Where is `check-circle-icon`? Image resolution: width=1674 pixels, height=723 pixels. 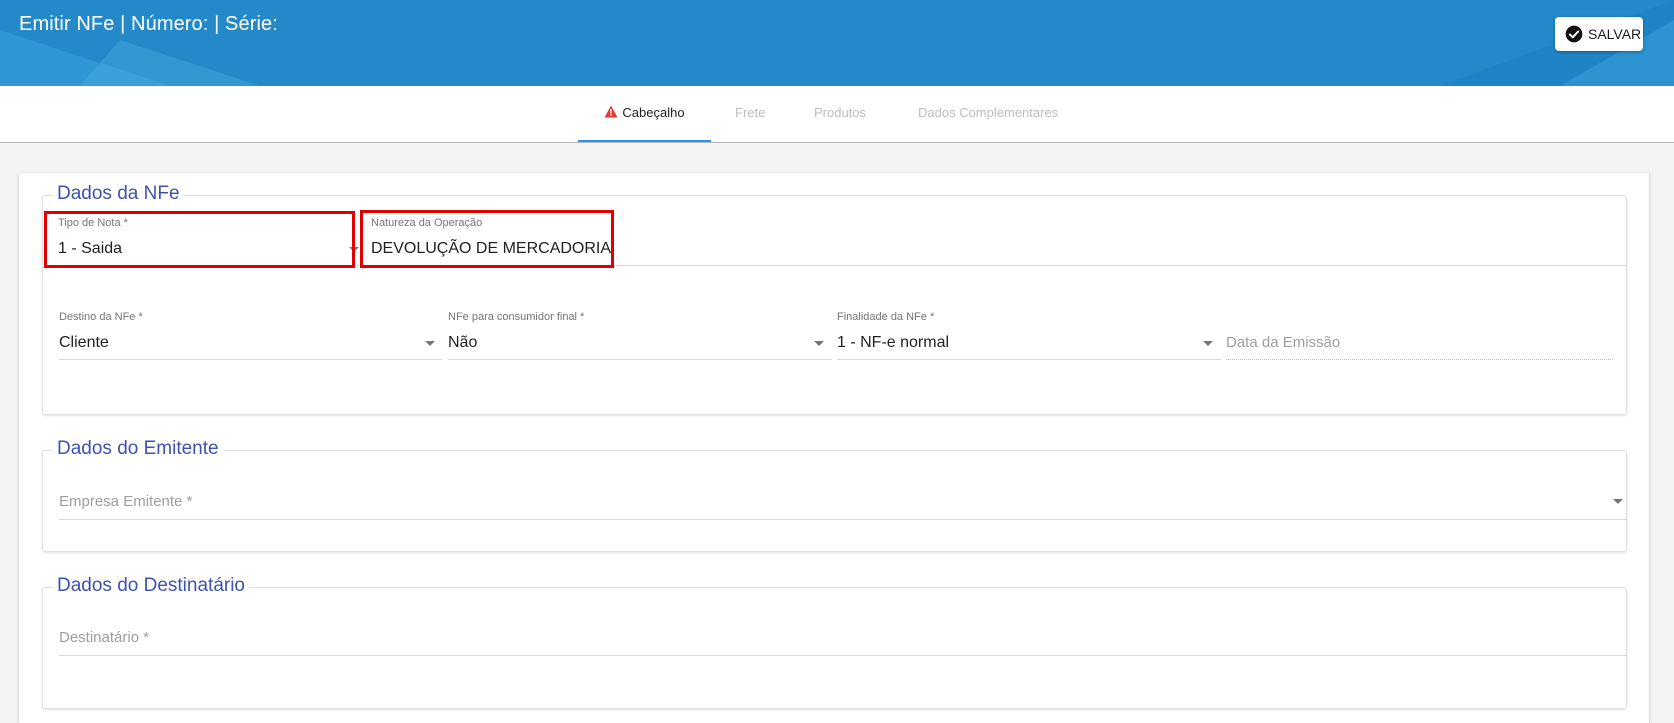 check-circle-icon is located at coordinates (1574, 34).